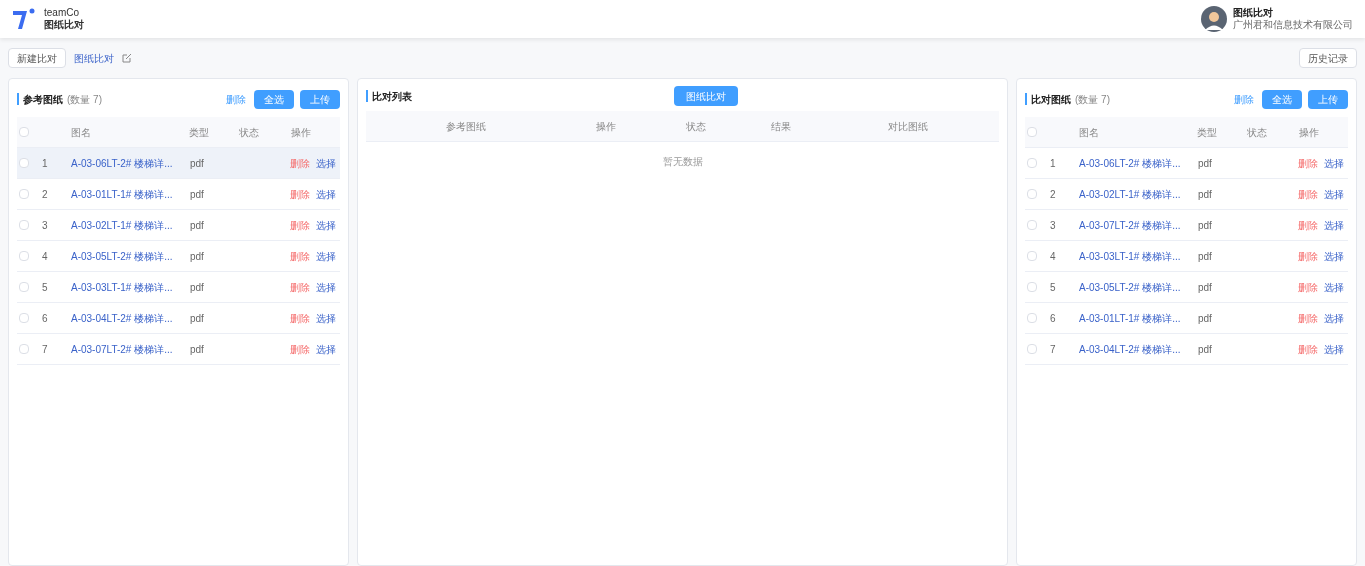  What do you see at coordinates (94, 58) in the screenshot?
I see `breadcrumb-link: 图纸比对` at bounding box center [94, 58].